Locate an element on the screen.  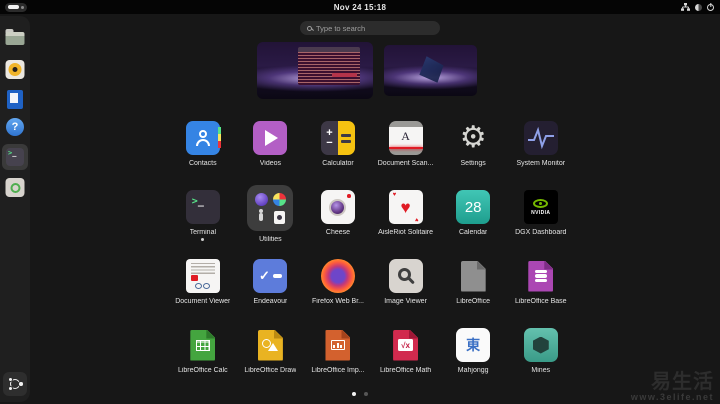
utilities-folder-icon is located at coordinates (270, 208).